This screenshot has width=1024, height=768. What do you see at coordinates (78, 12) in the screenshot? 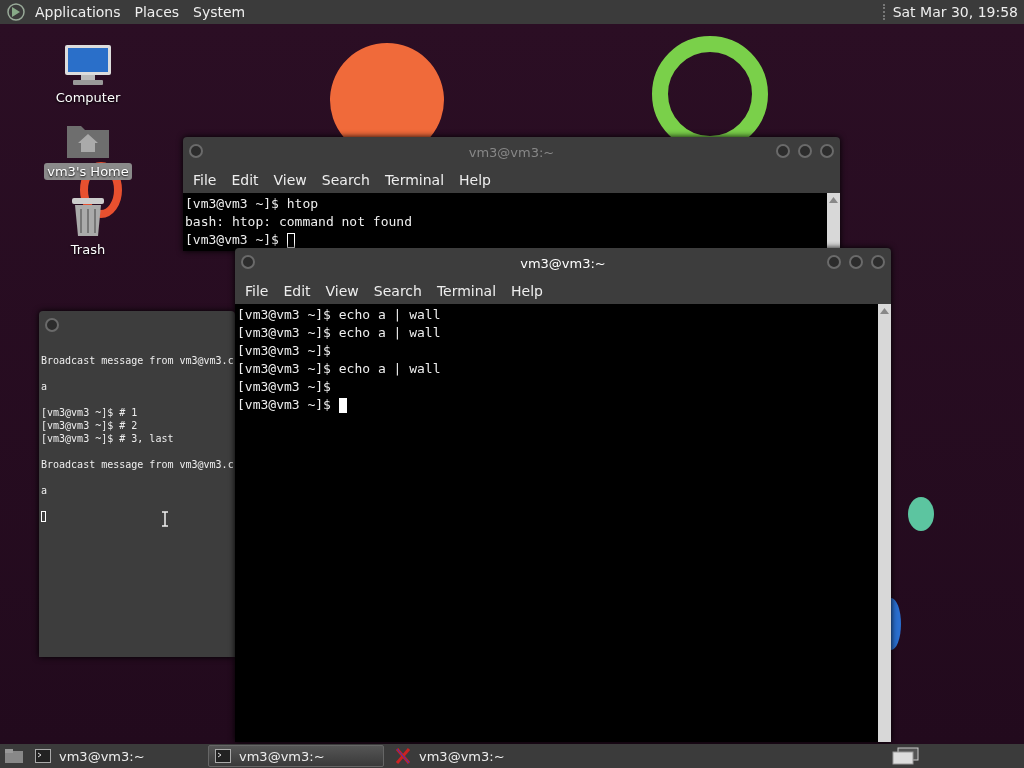
I see `panel-menu: Applications` at bounding box center [78, 12].